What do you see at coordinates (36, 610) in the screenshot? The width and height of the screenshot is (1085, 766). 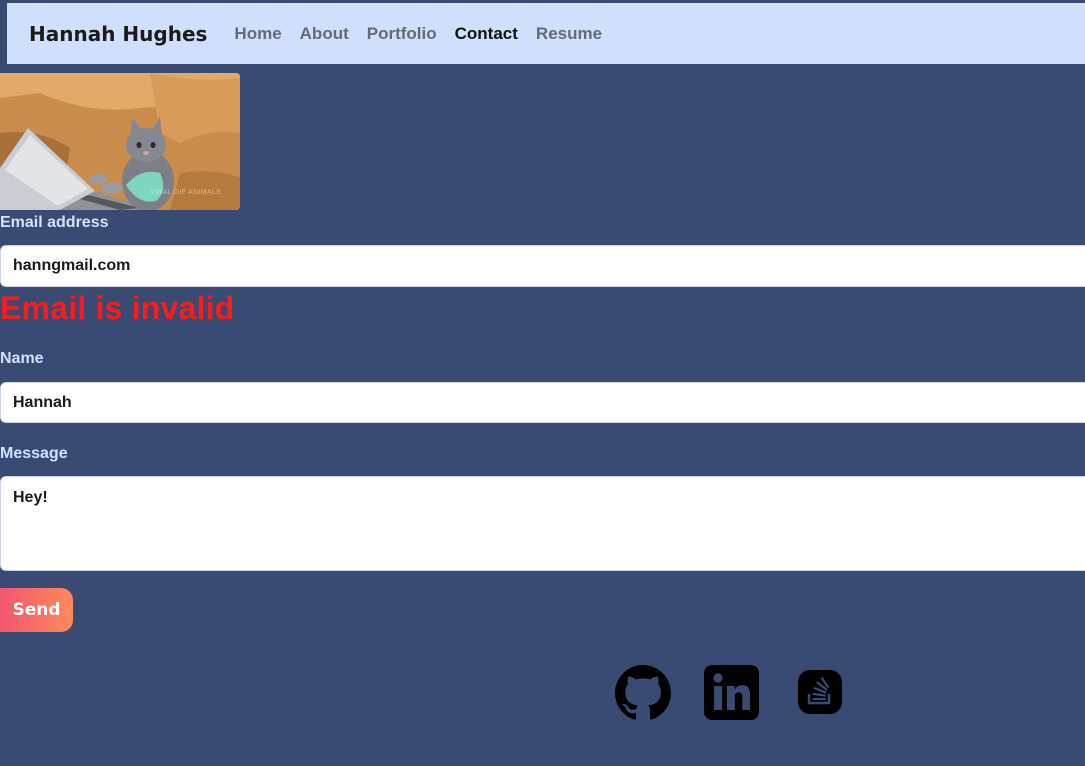 I see `send-button: Send` at bounding box center [36, 610].